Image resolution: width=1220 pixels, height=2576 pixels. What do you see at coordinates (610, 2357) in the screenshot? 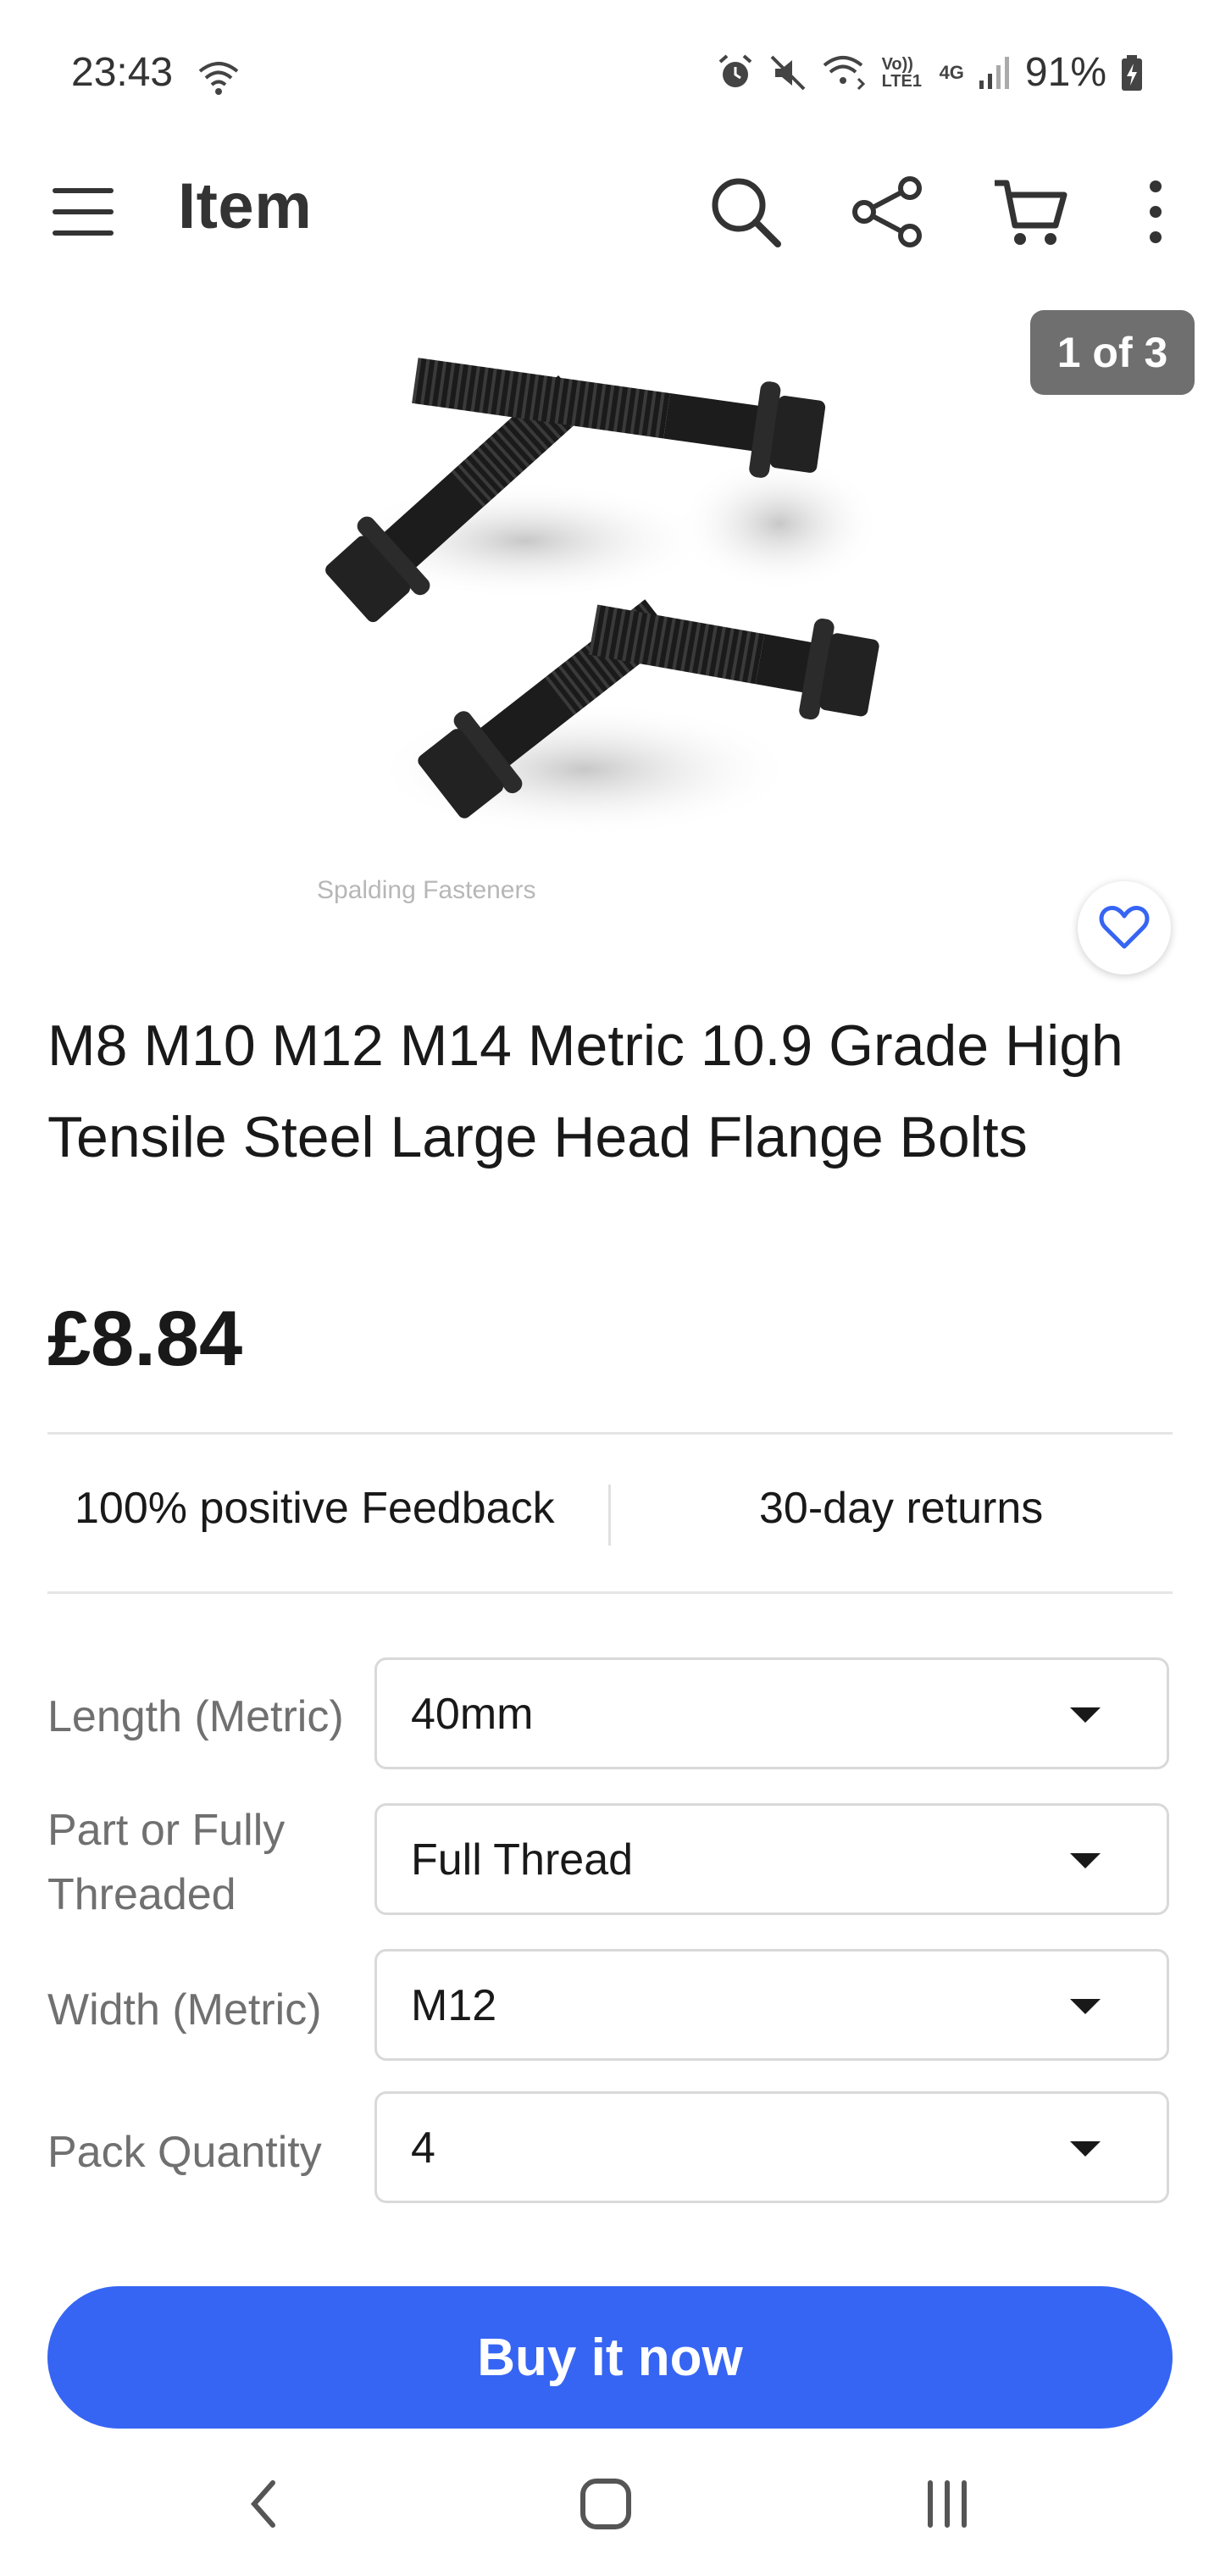
I see `buy-now-button: Buy it now` at bounding box center [610, 2357].